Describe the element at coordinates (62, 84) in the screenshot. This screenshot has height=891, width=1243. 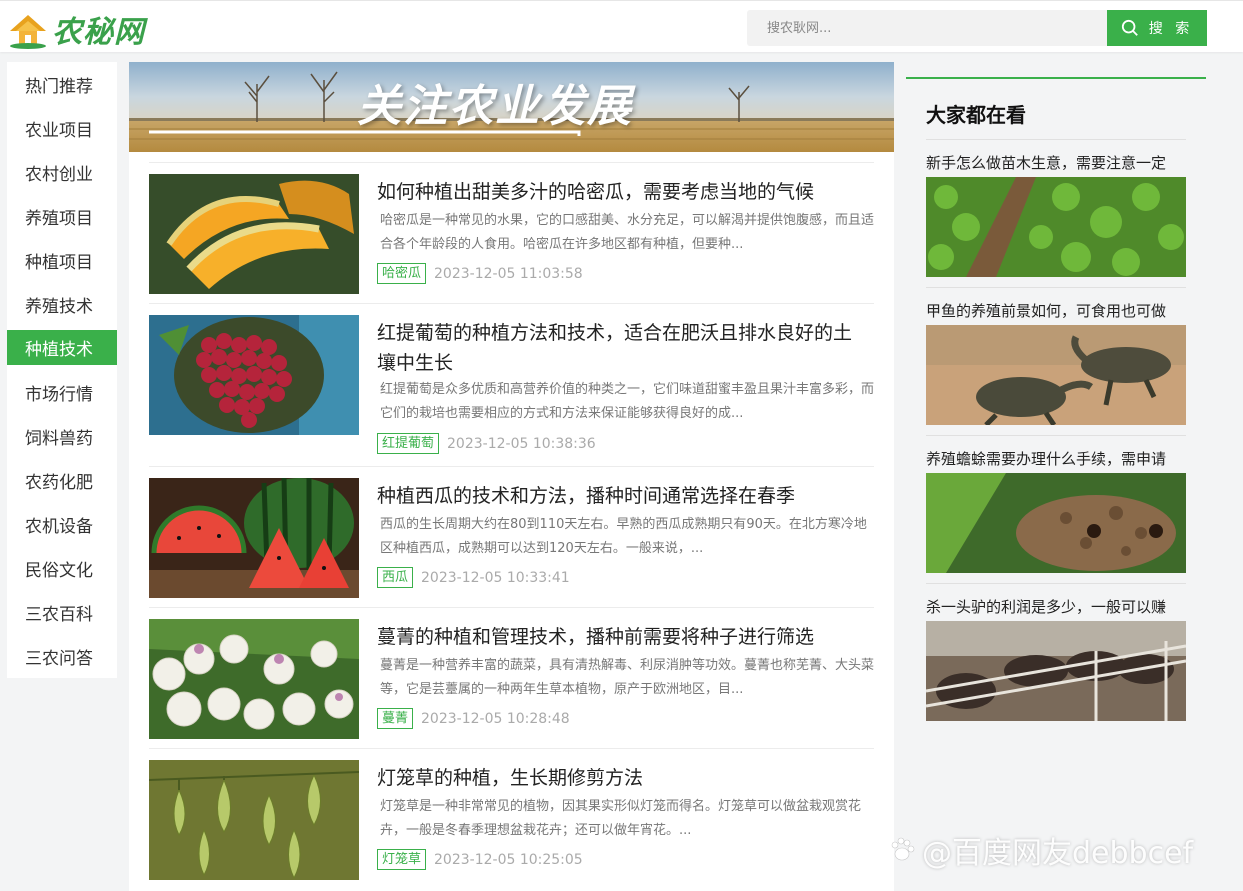
I see `sidebar-item-hot: 热门推荐` at that location.